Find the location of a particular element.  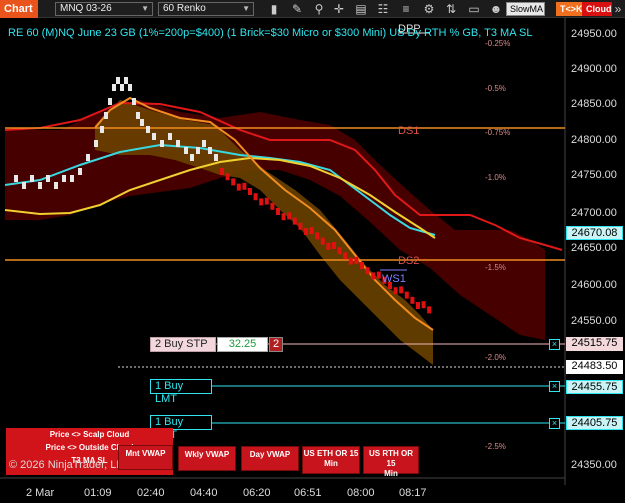

window-icon: ▭ is located at coordinates (474, 9).